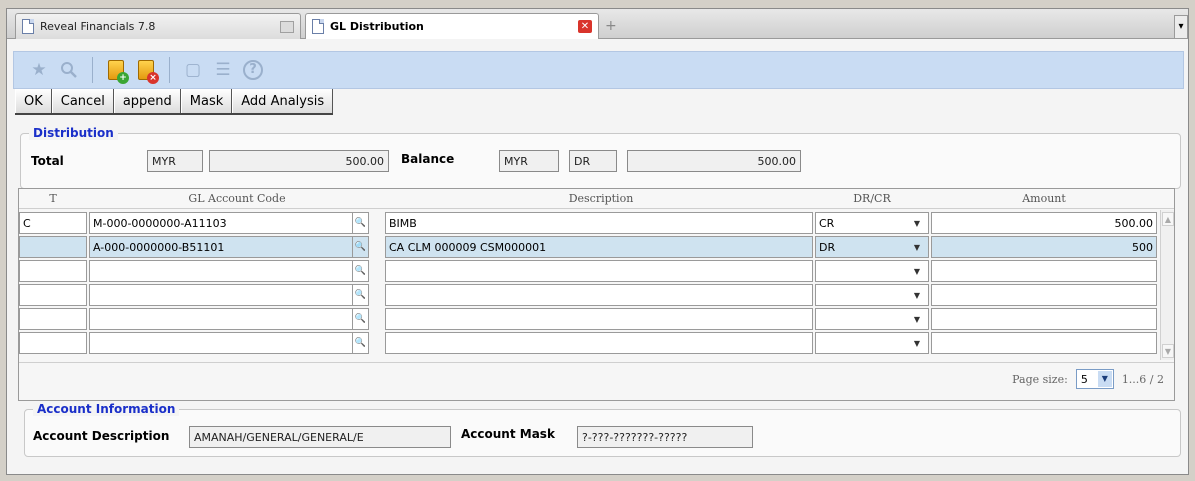  Describe the element at coordinates (611, 26) in the screenshot. I see `new-tab-icon: +` at that location.